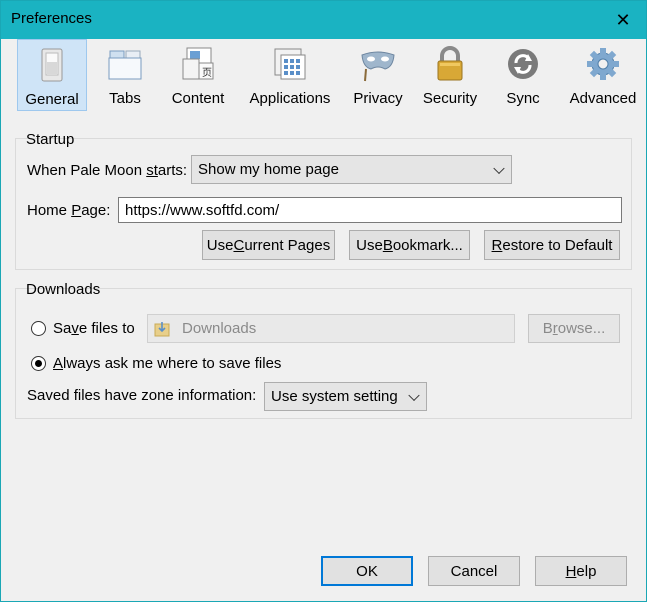 Image resolution: width=647 pixels, height=602 pixels. Describe the element at coordinates (125, 65) in the screenshot. I see `tabs-icon` at that location.